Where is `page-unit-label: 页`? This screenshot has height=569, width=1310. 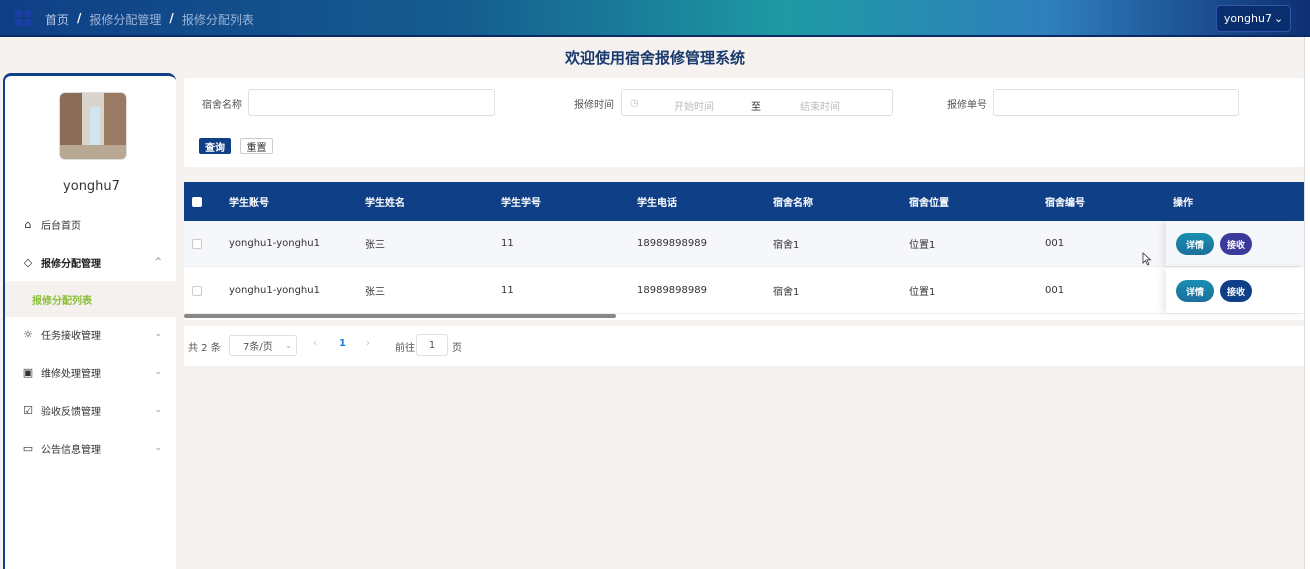
page-unit-label: 页 is located at coordinates (457, 348).